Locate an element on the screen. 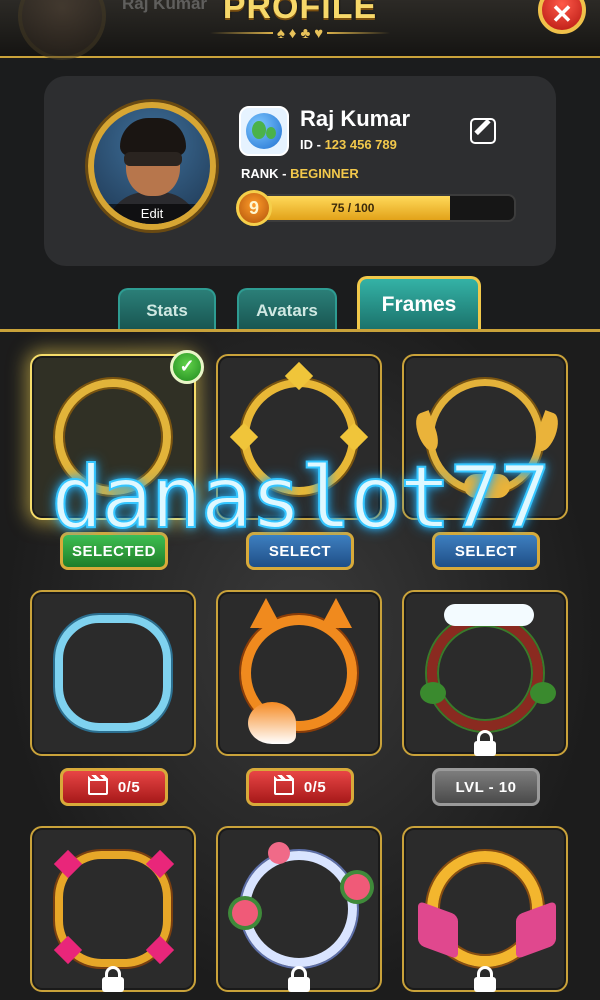 This screenshot has width=600, height=1000. level-requirement-button: LVL - 10 is located at coordinates (486, 787).